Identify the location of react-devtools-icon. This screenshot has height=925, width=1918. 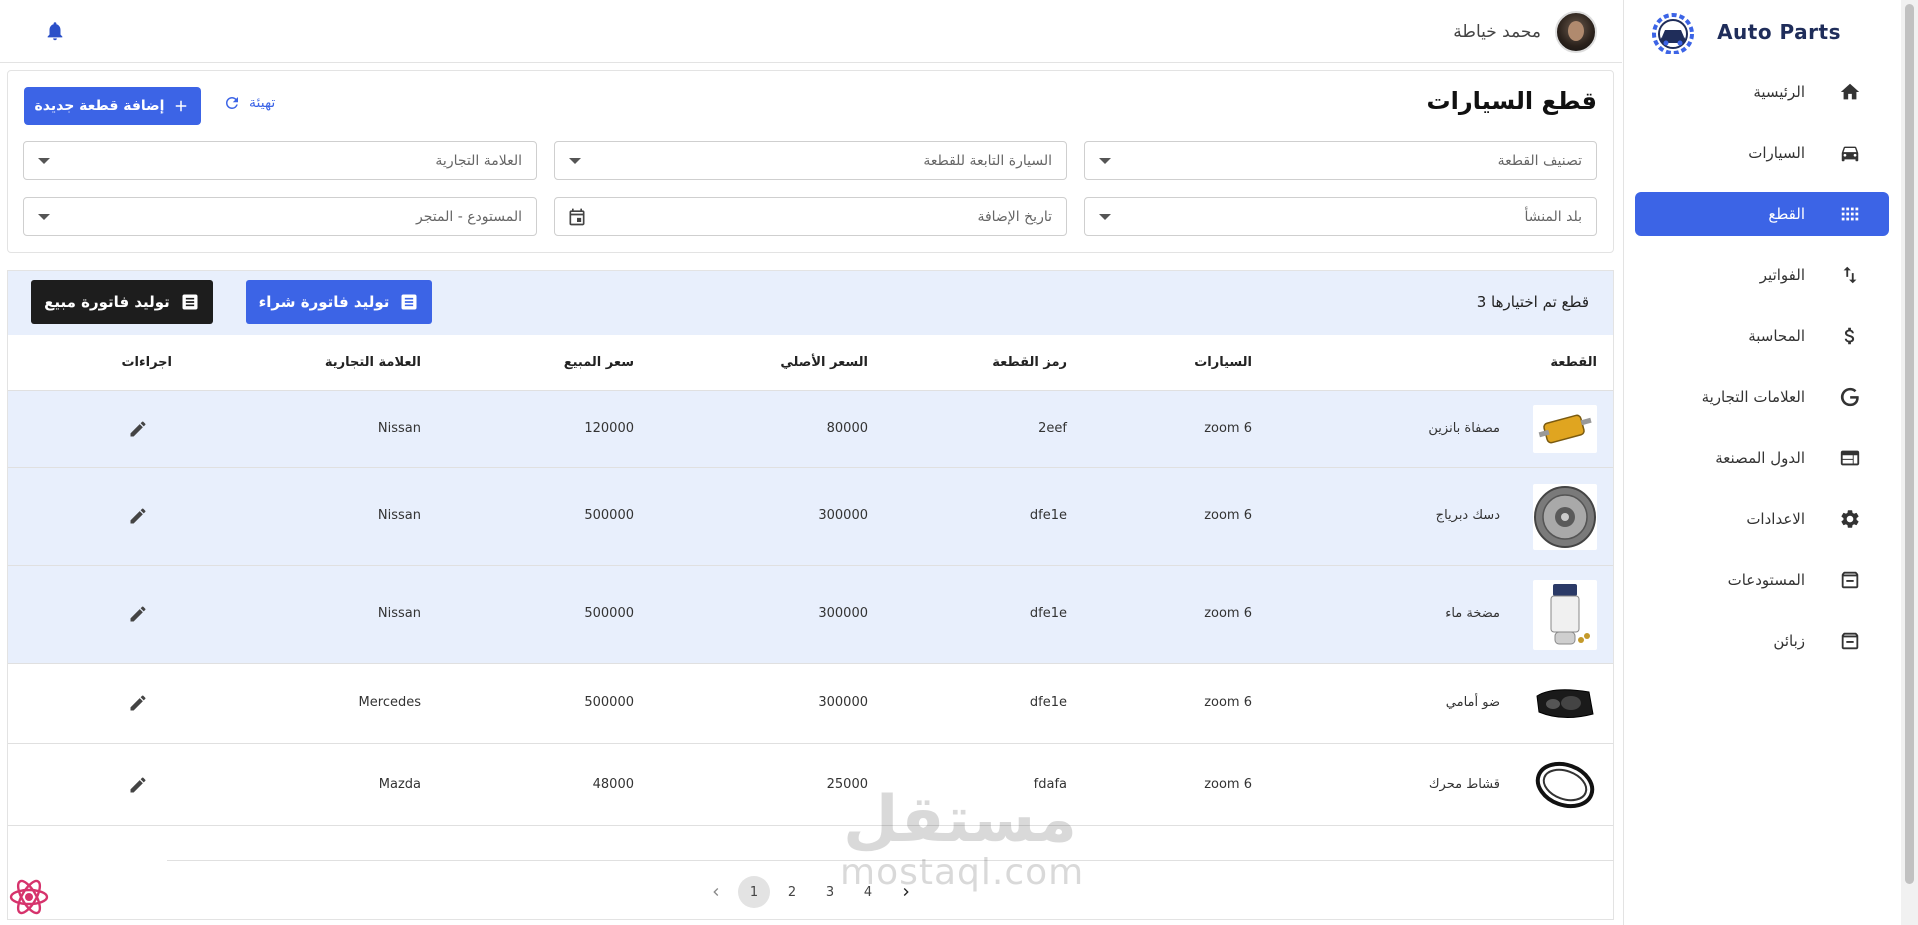
(29, 897).